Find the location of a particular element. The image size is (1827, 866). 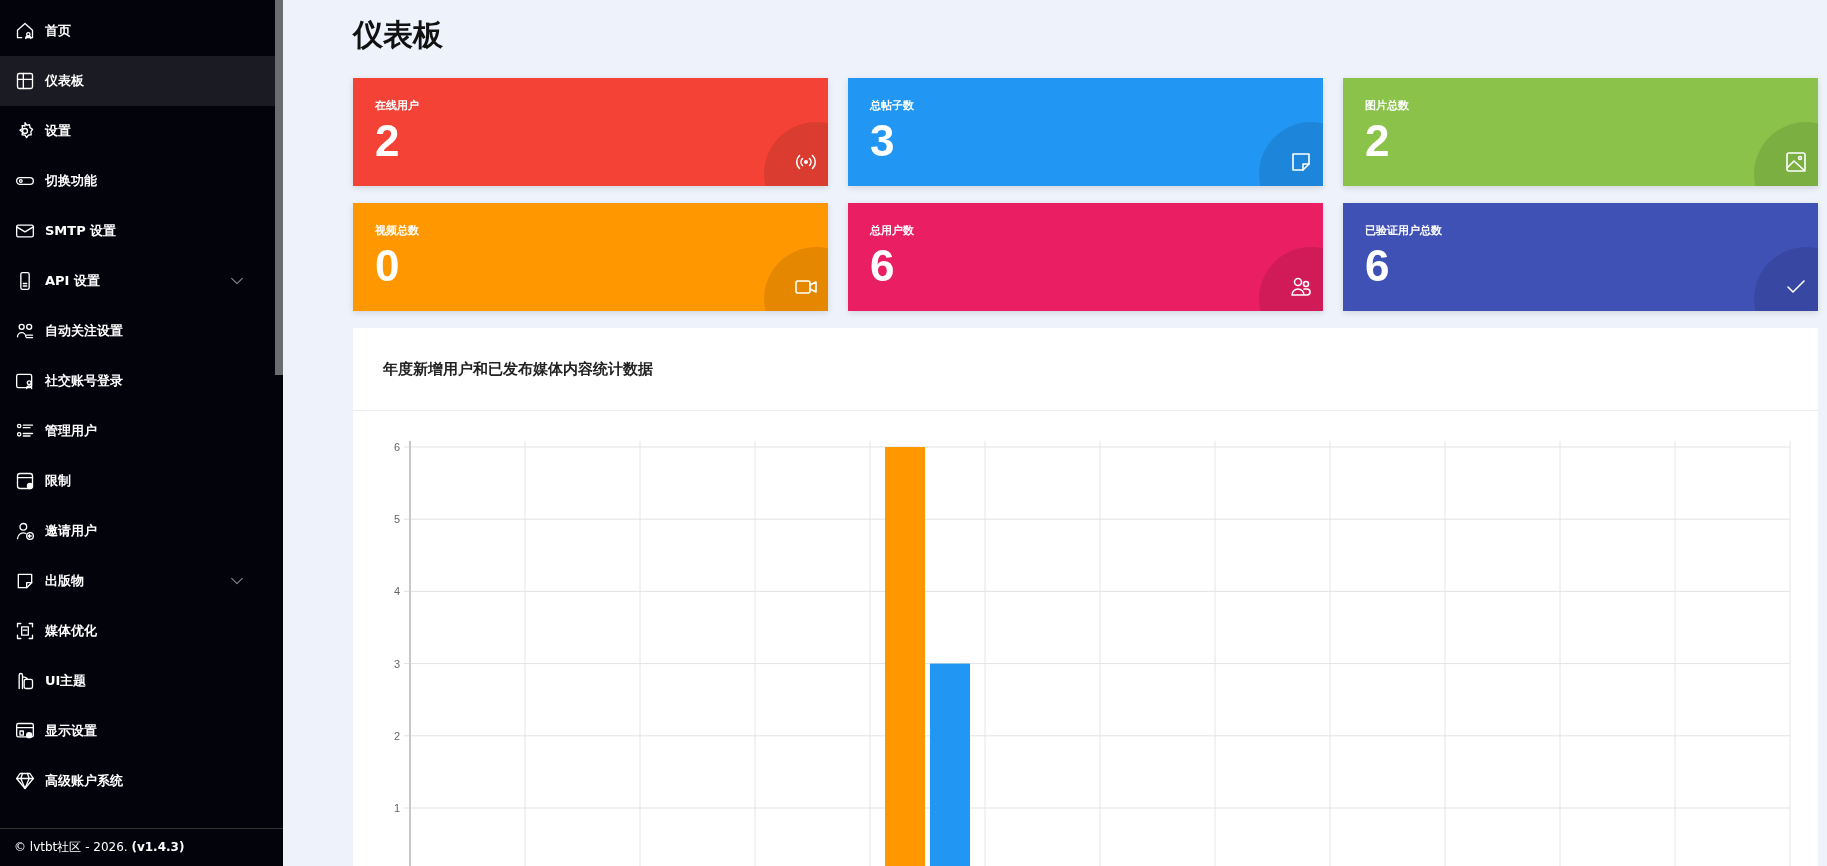

account-icon is located at coordinates (25, 381).